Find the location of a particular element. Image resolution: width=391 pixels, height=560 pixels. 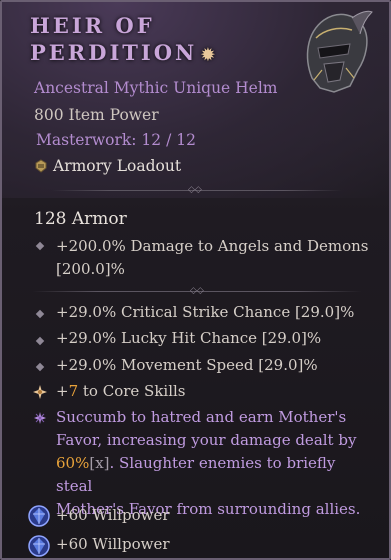

armor-value: 128 Armor is located at coordinates (80, 219).